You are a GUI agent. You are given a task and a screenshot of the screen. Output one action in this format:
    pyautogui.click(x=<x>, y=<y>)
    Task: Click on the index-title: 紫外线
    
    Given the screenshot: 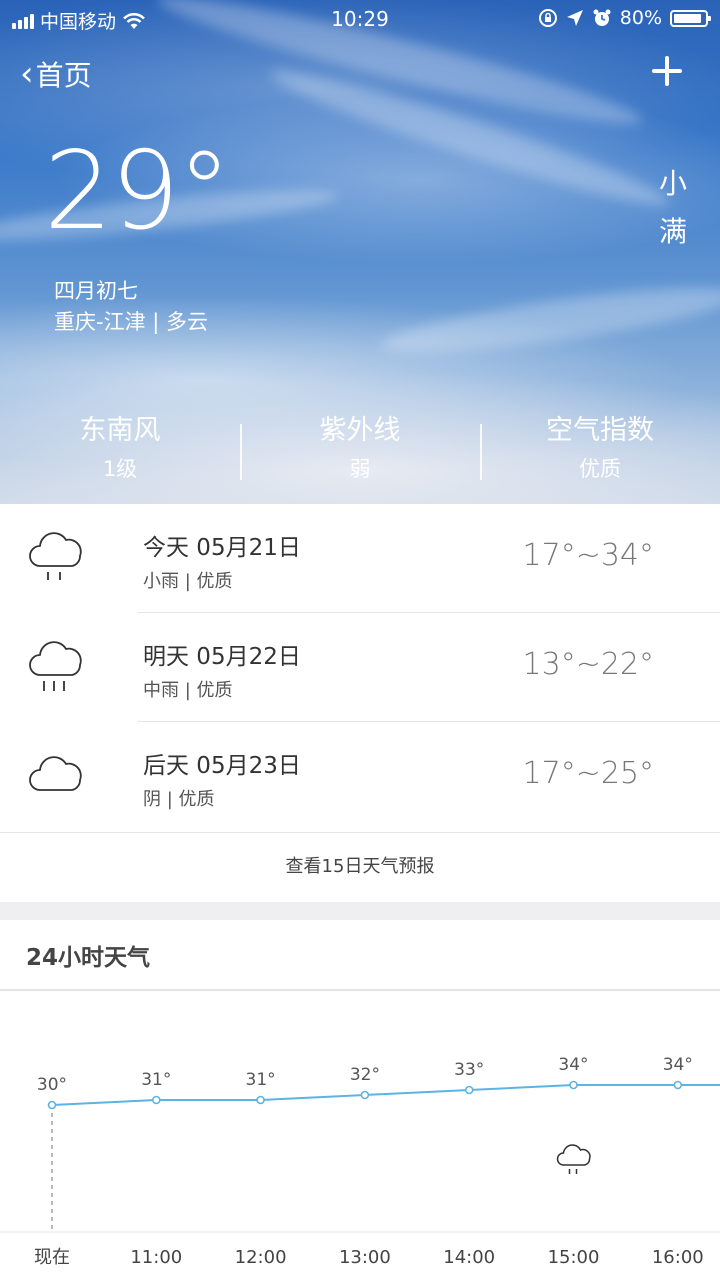 What is the action you would take?
    pyautogui.click(x=360, y=430)
    